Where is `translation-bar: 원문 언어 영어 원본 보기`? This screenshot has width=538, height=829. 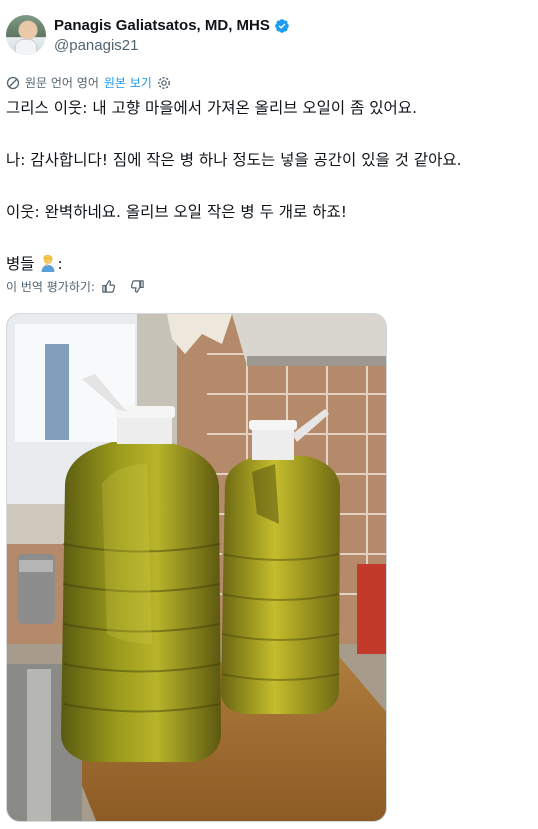
translation-bar: 원문 언어 영어 원본 보기 is located at coordinates (88, 82).